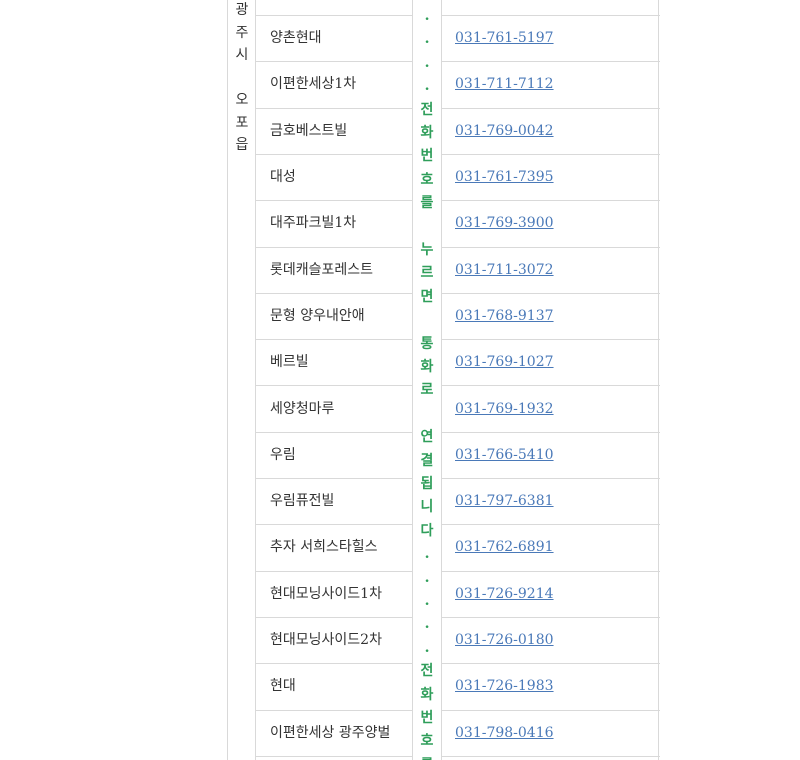  I want to click on call-notice-char: 통, so click(427, 343).